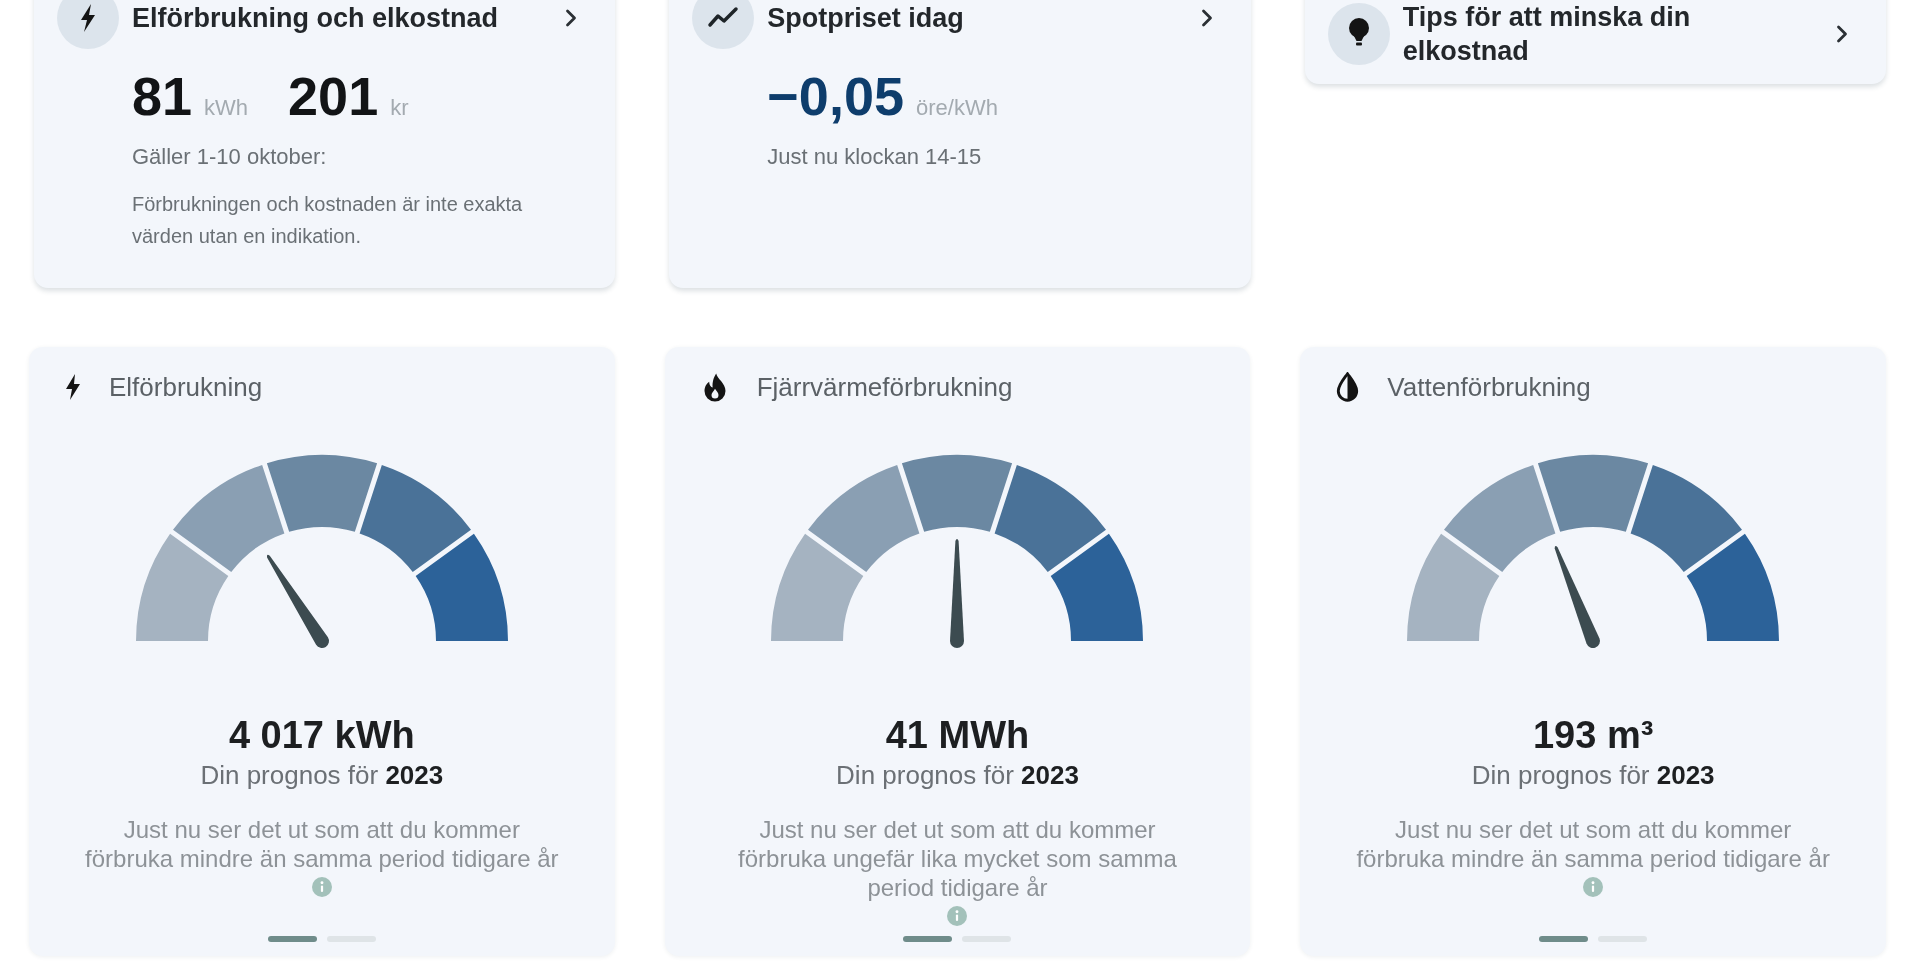  What do you see at coordinates (835, 96) in the screenshot?
I see `amount-value: −0,05` at bounding box center [835, 96].